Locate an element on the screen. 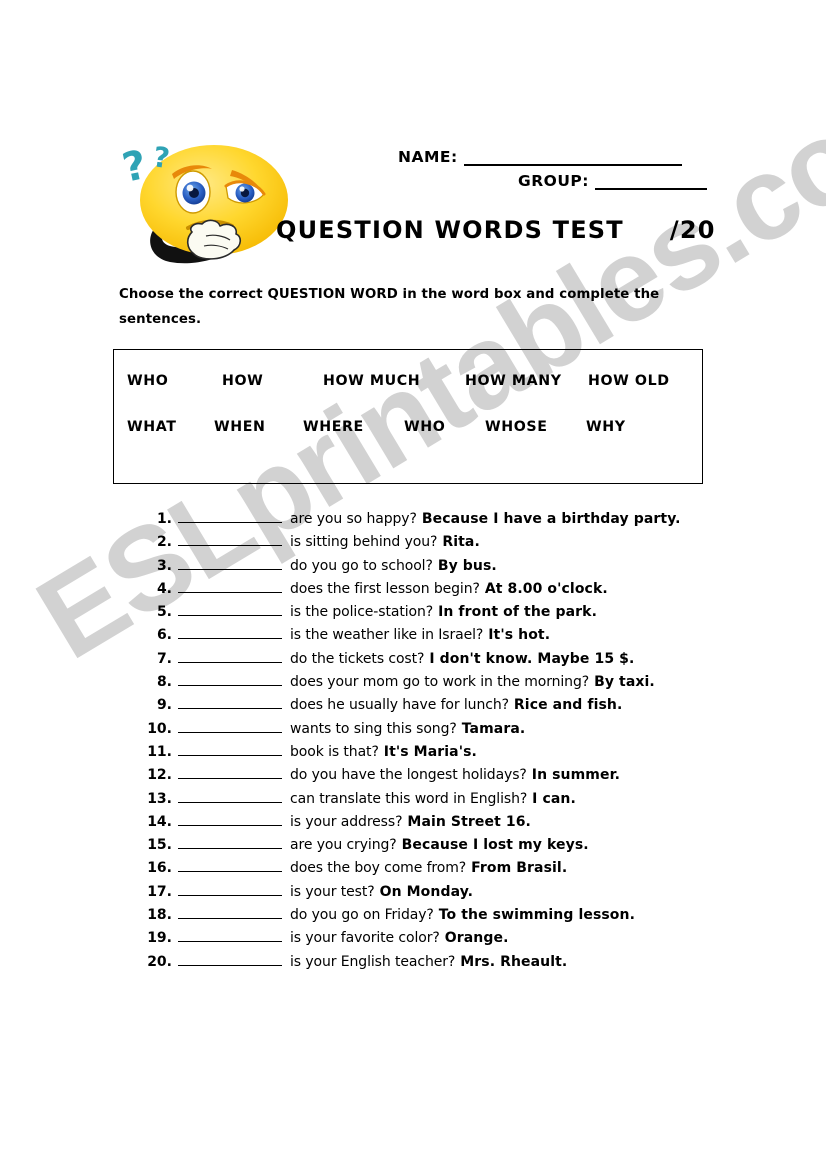 Image resolution: width=826 pixels, height=1169 pixels. question-number: 3. is located at coordinates (164, 565).